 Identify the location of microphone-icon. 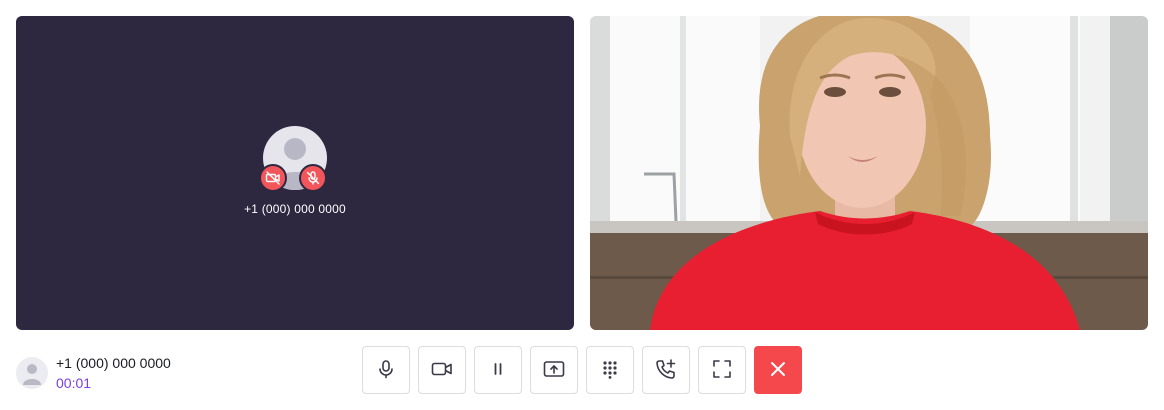
(386, 370).